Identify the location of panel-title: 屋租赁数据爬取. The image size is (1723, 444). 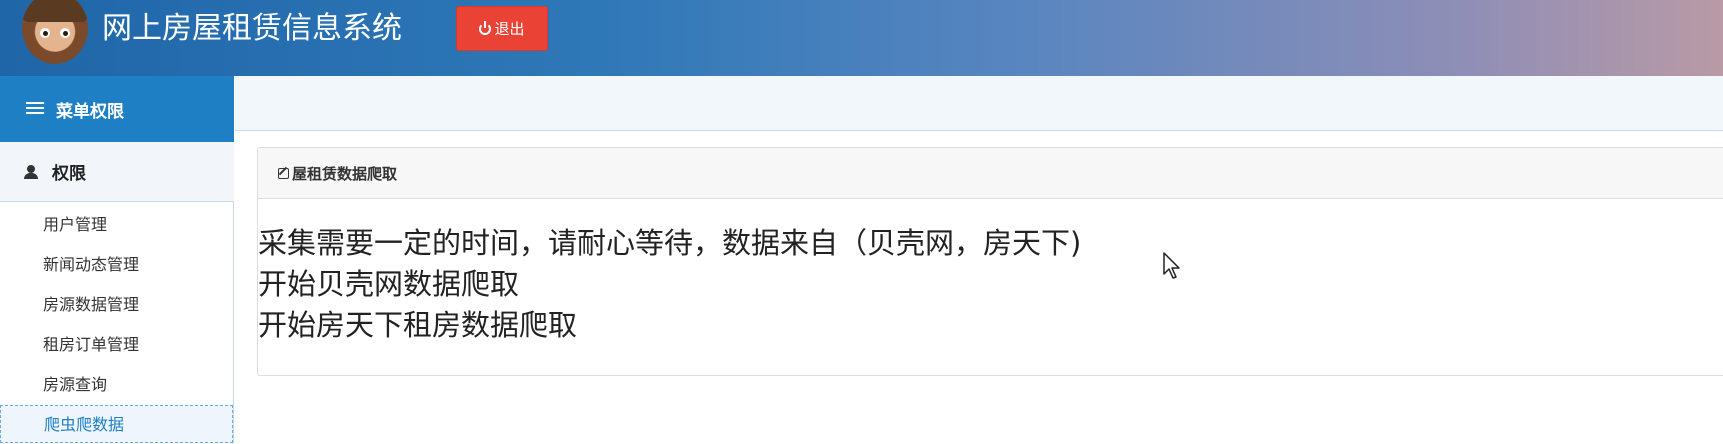
(345, 173).